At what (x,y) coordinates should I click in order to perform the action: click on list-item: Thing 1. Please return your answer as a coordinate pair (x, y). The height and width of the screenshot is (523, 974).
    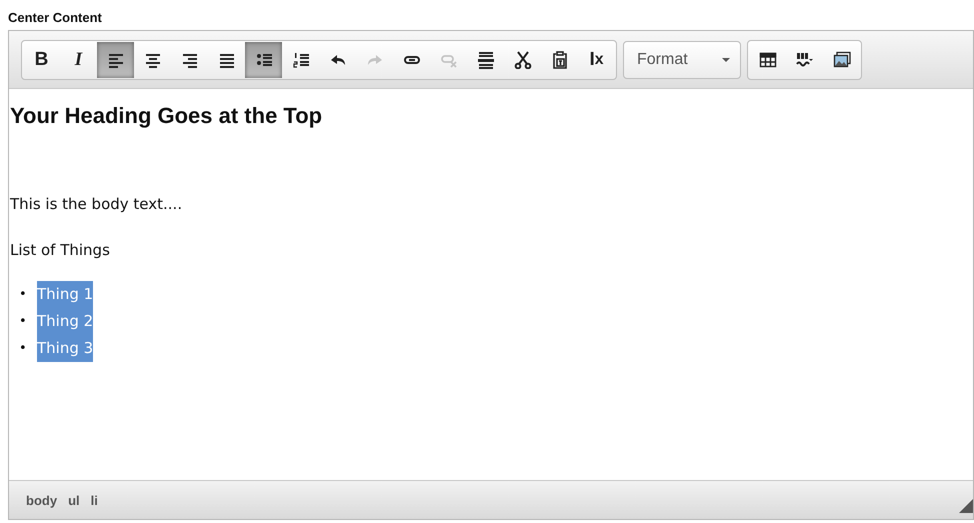
    Looking at the image, I should click on (65, 294).